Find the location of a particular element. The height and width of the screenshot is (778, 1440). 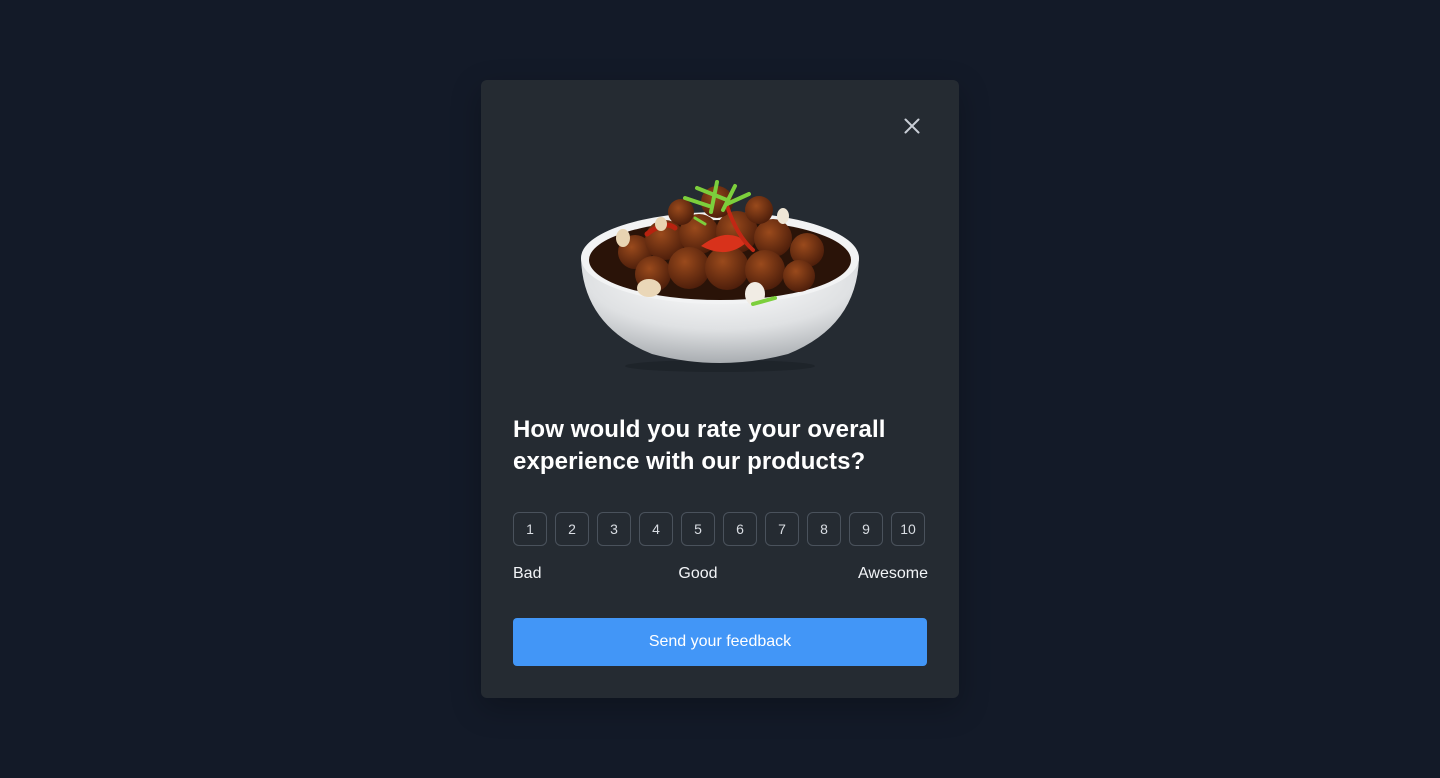

scale-label-high: Awesome is located at coordinates (893, 573).